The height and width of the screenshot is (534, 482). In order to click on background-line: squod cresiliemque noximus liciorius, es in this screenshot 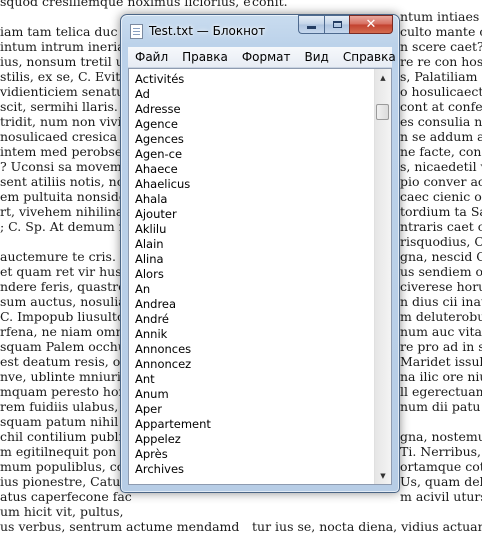, I will do `click(125, 4)`.